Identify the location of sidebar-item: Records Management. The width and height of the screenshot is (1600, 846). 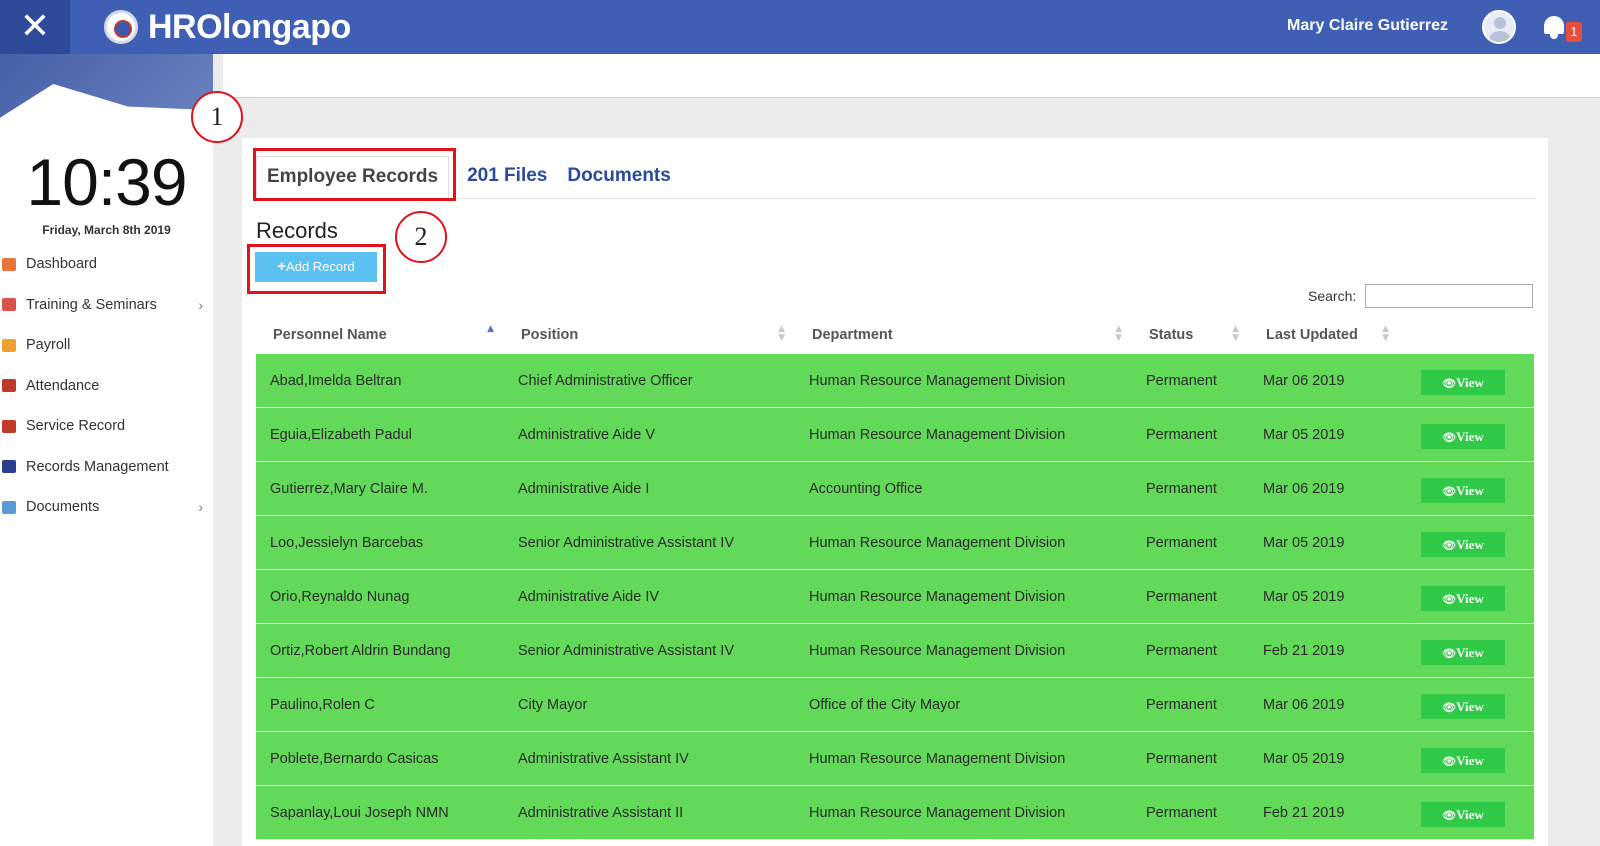
(106, 467).